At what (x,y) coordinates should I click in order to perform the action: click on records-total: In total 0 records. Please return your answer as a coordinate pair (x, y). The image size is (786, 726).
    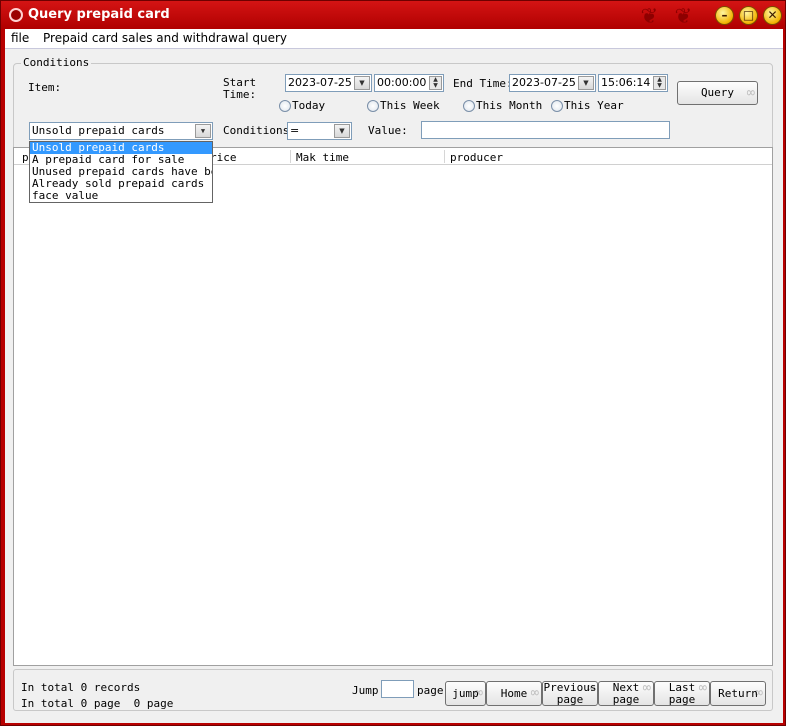
    Looking at the image, I should click on (81, 687).